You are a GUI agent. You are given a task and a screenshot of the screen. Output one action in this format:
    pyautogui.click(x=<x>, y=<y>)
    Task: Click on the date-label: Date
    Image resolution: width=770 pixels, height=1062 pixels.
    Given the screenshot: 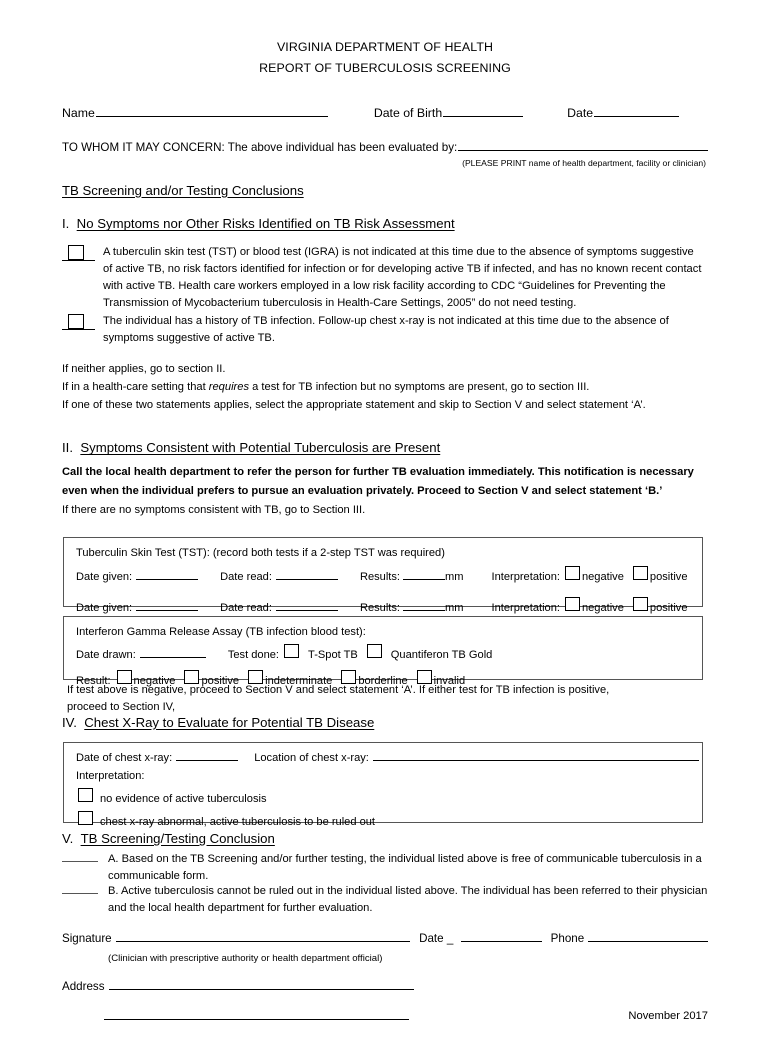 What is the action you would take?
    pyautogui.click(x=580, y=112)
    